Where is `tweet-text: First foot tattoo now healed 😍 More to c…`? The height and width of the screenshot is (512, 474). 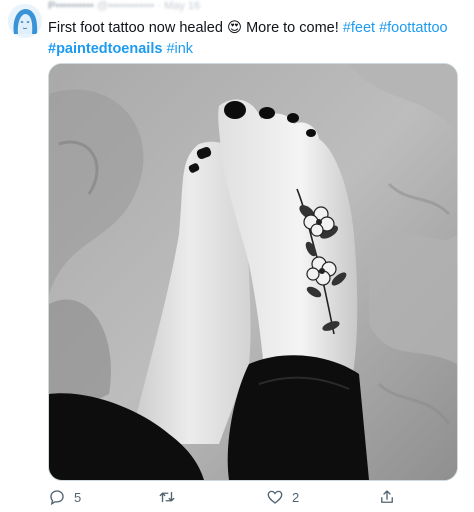
tweet-text: First foot tattoo now healed 😍 More to c… is located at coordinates (253, 39).